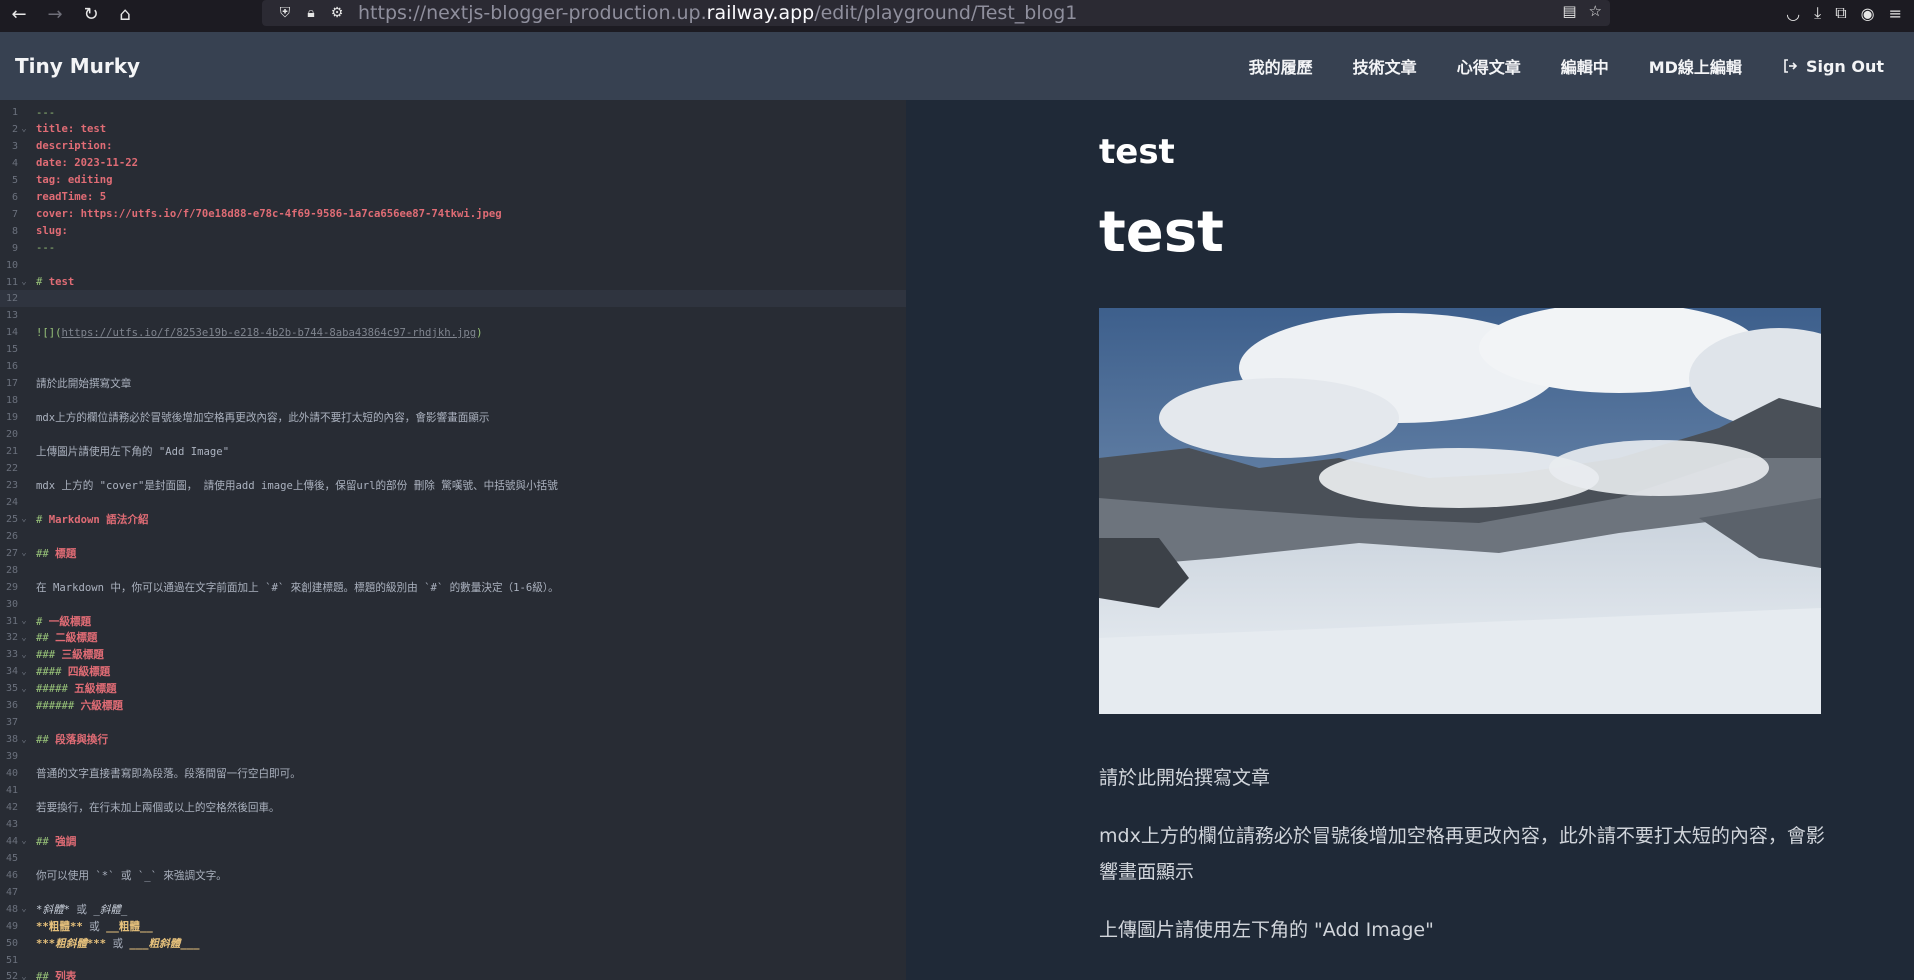  What do you see at coordinates (453, 163) in the screenshot?
I see `editor-line: 4 date: 2023-11-22` at bounding box center [453, 163].